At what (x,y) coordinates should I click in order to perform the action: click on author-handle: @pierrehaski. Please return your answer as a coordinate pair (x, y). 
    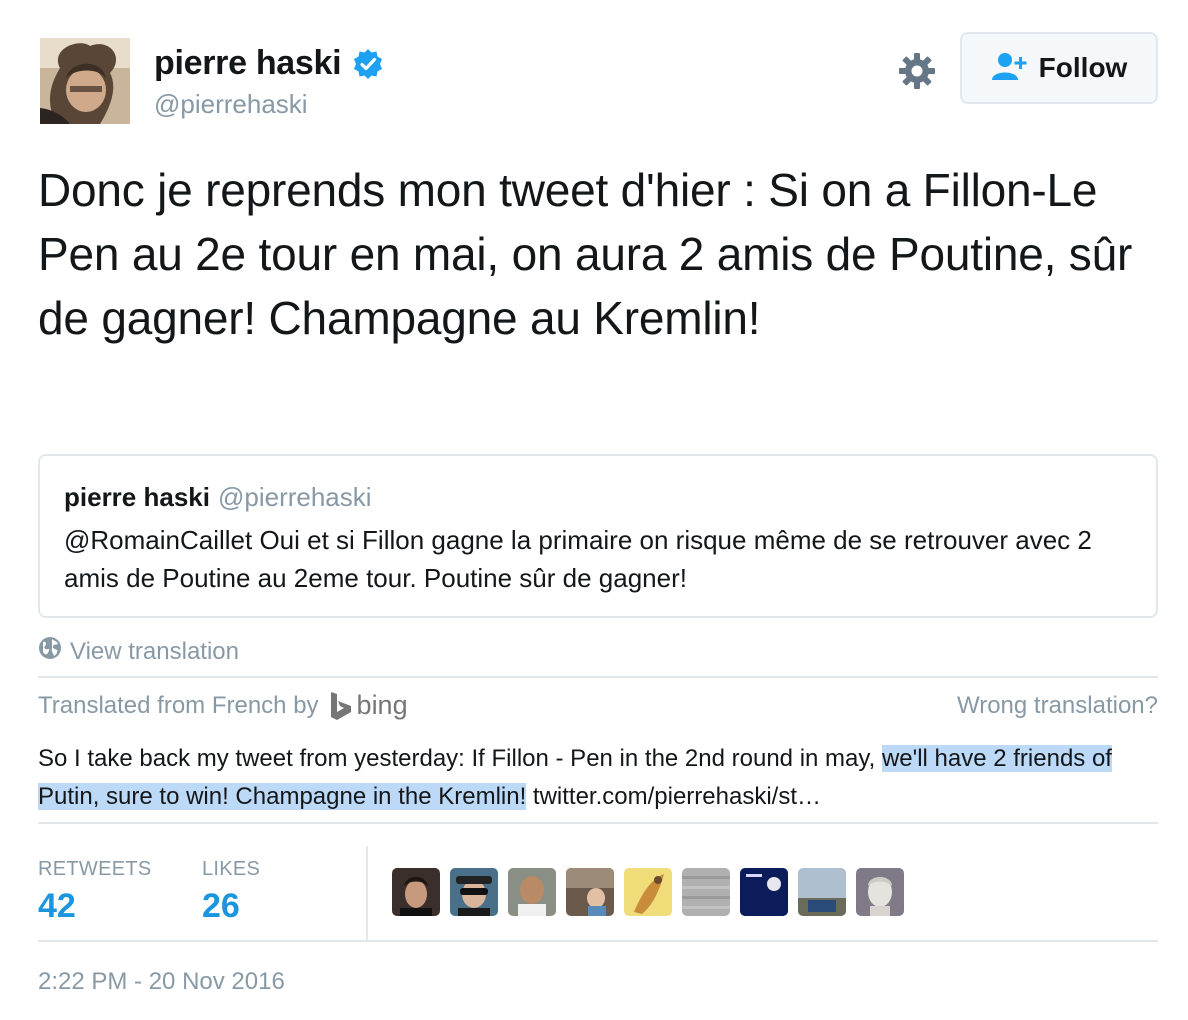
    Looking at the image, I should click on (269, 104).